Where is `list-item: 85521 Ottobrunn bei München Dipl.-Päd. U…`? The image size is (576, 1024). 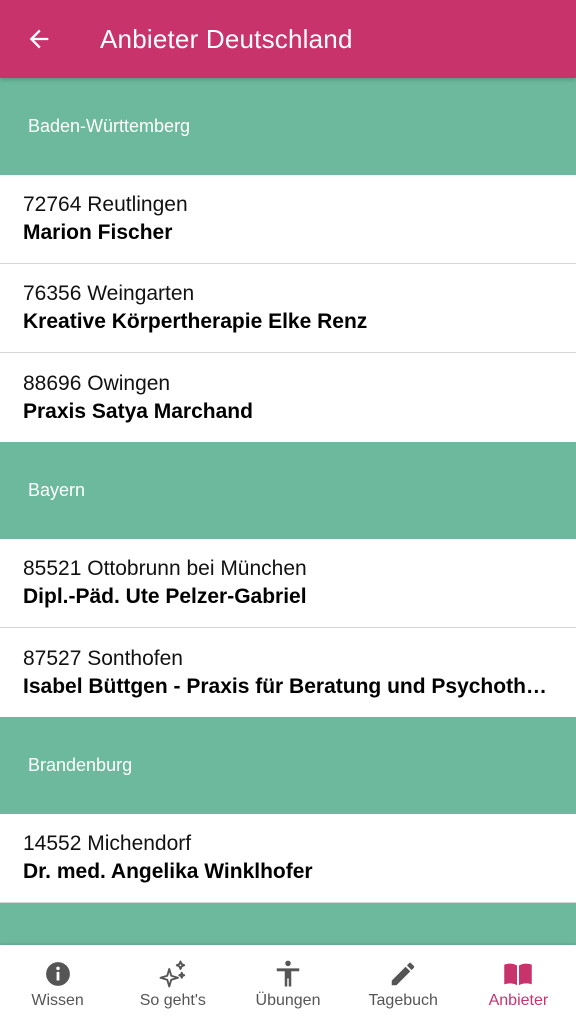 list-item: 85521 Ottobrunn bei München Dipl.-Päd. U… is located at coordinates (288, 583).